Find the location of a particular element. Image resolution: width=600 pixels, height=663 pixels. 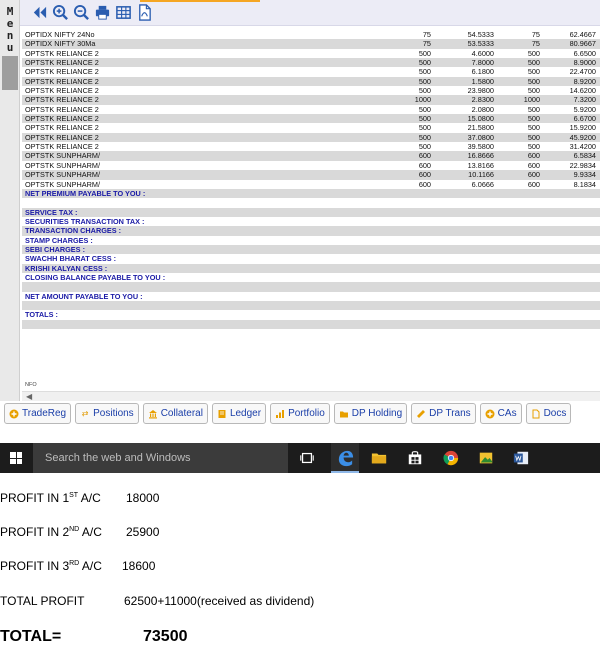

grand-total-value: 73500 is located at coordinates (165, 636).